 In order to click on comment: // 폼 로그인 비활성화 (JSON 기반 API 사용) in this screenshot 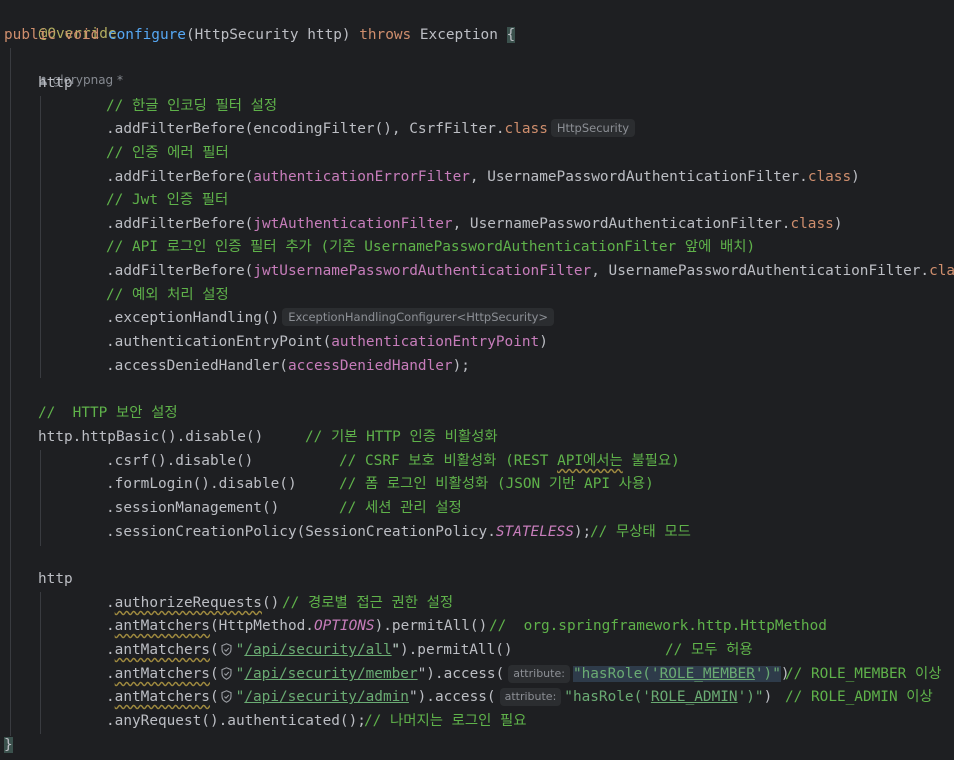, I will do `click(496, 484)`.